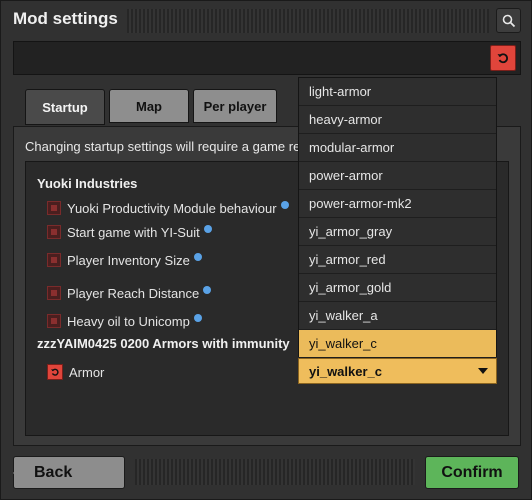  What do you see at coordinates (483, 371) in the screenshot?
I see `chevron-down-icon` at bounding box center [483, 371].